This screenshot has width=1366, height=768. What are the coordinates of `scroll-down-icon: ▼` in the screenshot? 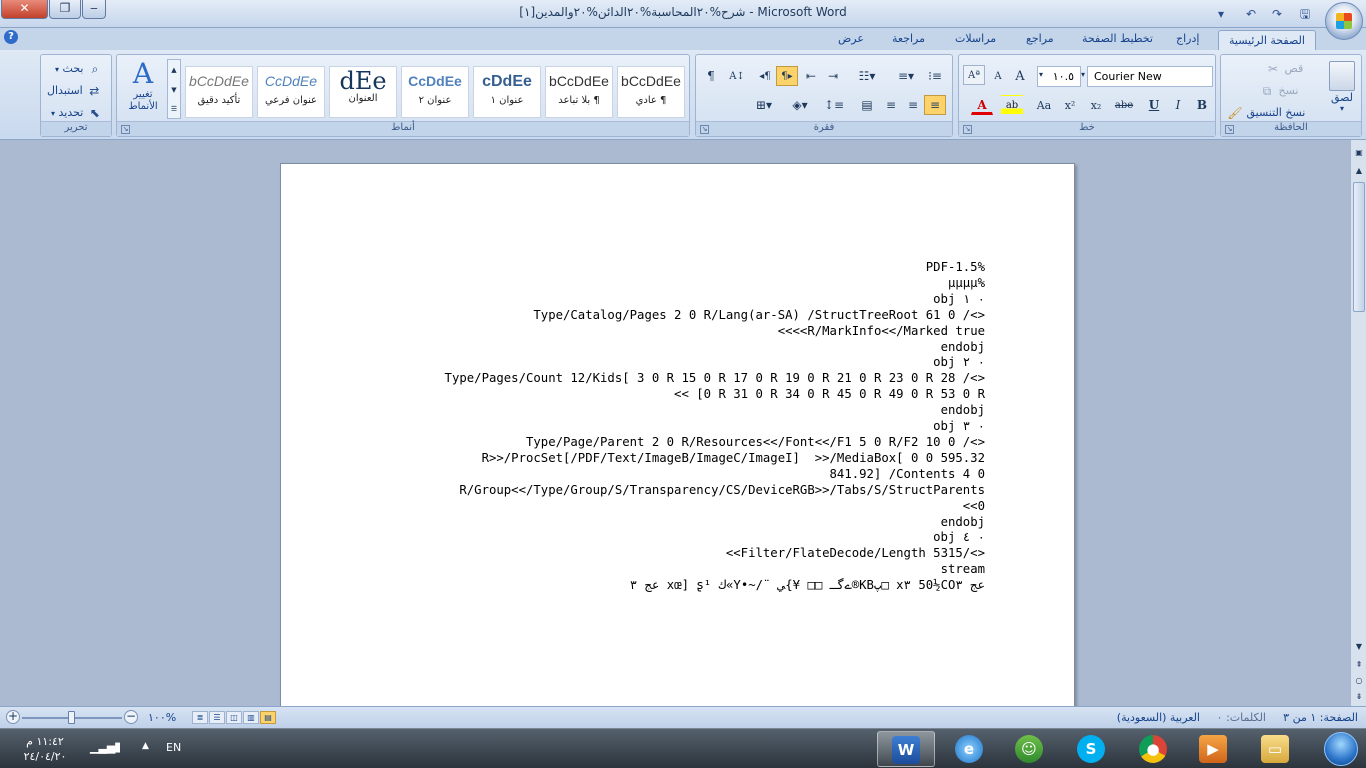 It's located at (1359, 647).